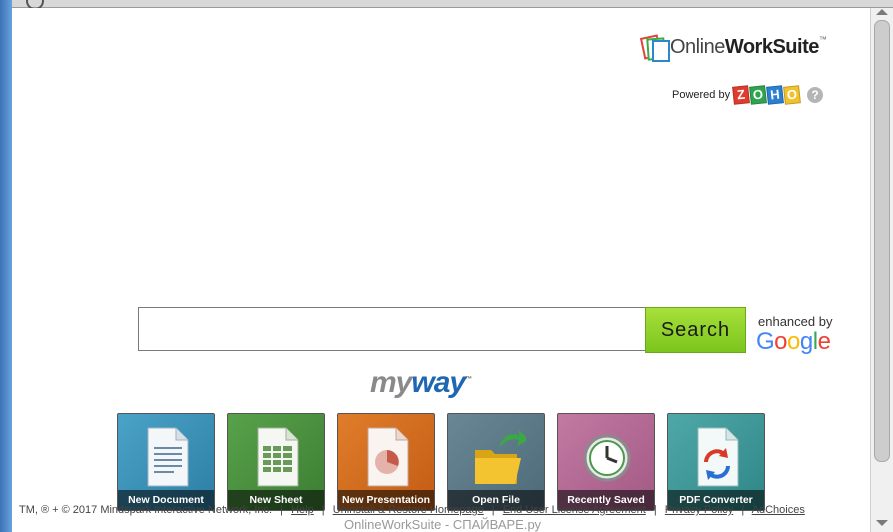 Image resolution: width=893 pixels, height=532 pixels. I want to click on pdf-convert-icon, so click(718, 457).